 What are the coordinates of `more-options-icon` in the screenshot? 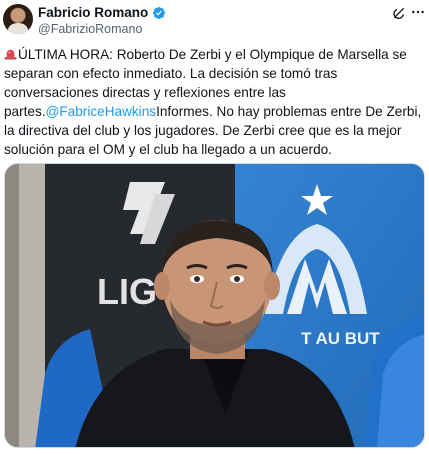 It's located at (418, 12).